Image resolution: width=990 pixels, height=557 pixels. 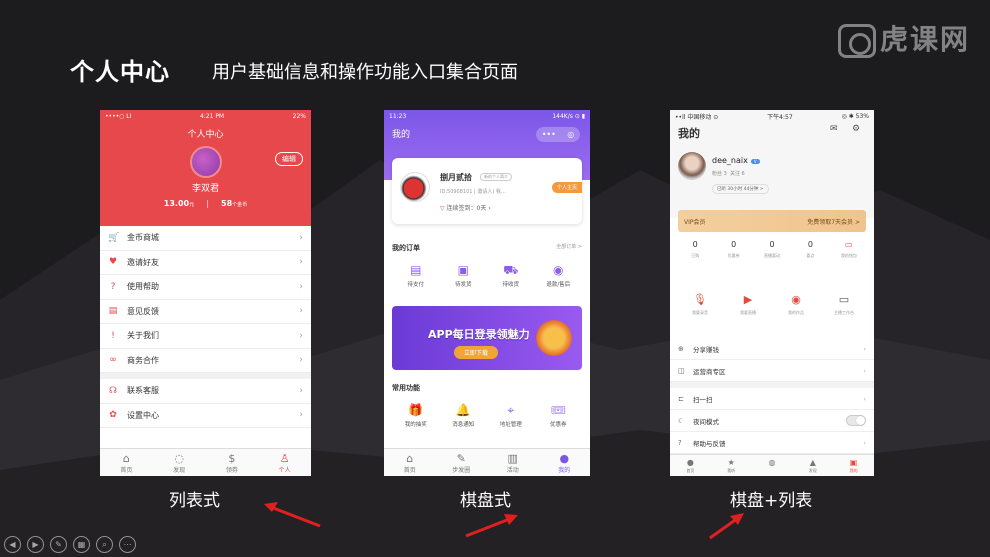 What do you see at coordinates (771, 501) in the screenshot?
I see `caption-mixed: 棋盘+列表` at bounding box center [771, 501].